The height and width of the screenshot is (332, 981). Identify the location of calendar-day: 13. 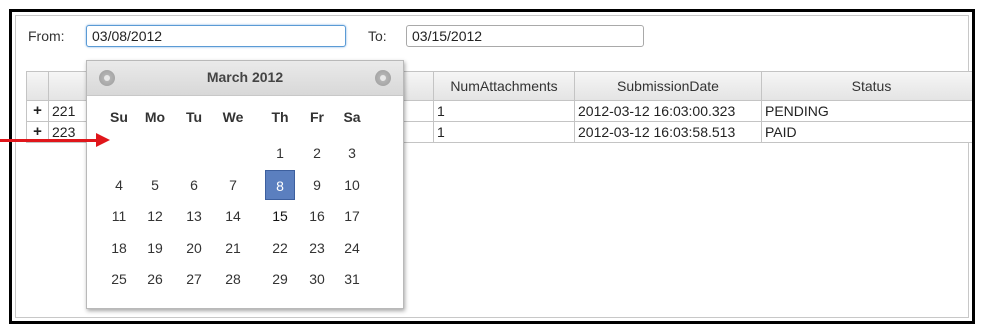
(194, 216).